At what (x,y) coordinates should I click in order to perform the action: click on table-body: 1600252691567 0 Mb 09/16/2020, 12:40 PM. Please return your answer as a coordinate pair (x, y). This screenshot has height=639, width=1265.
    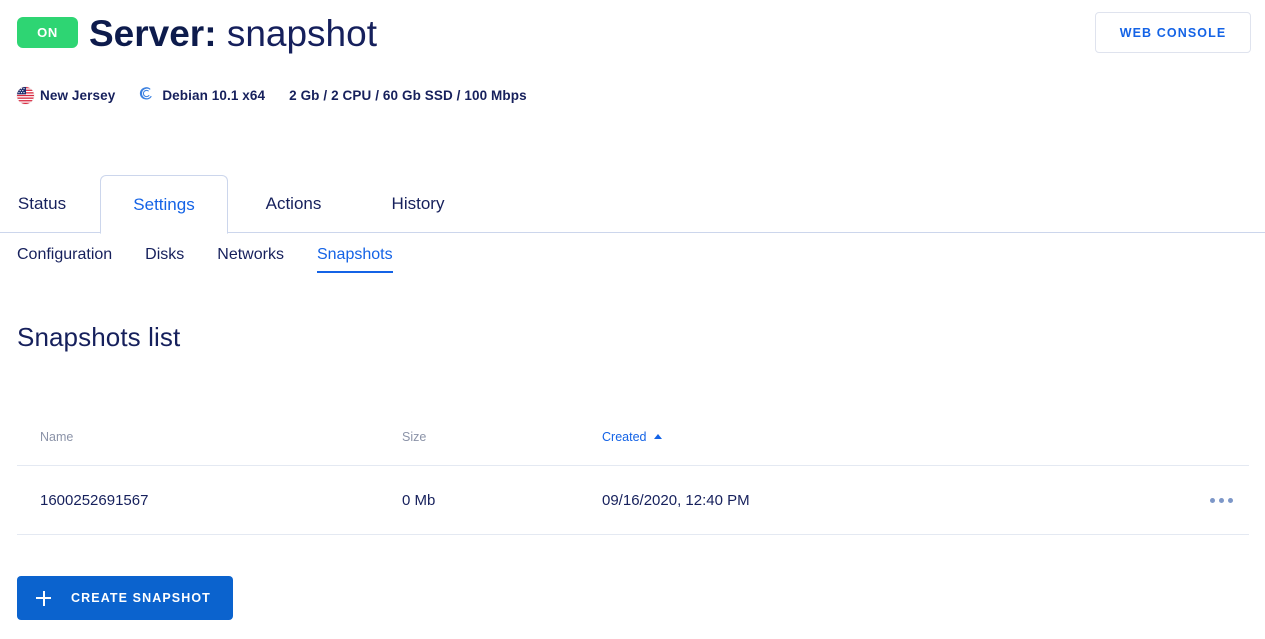
    Looking at the image, I should click on (633, 500).